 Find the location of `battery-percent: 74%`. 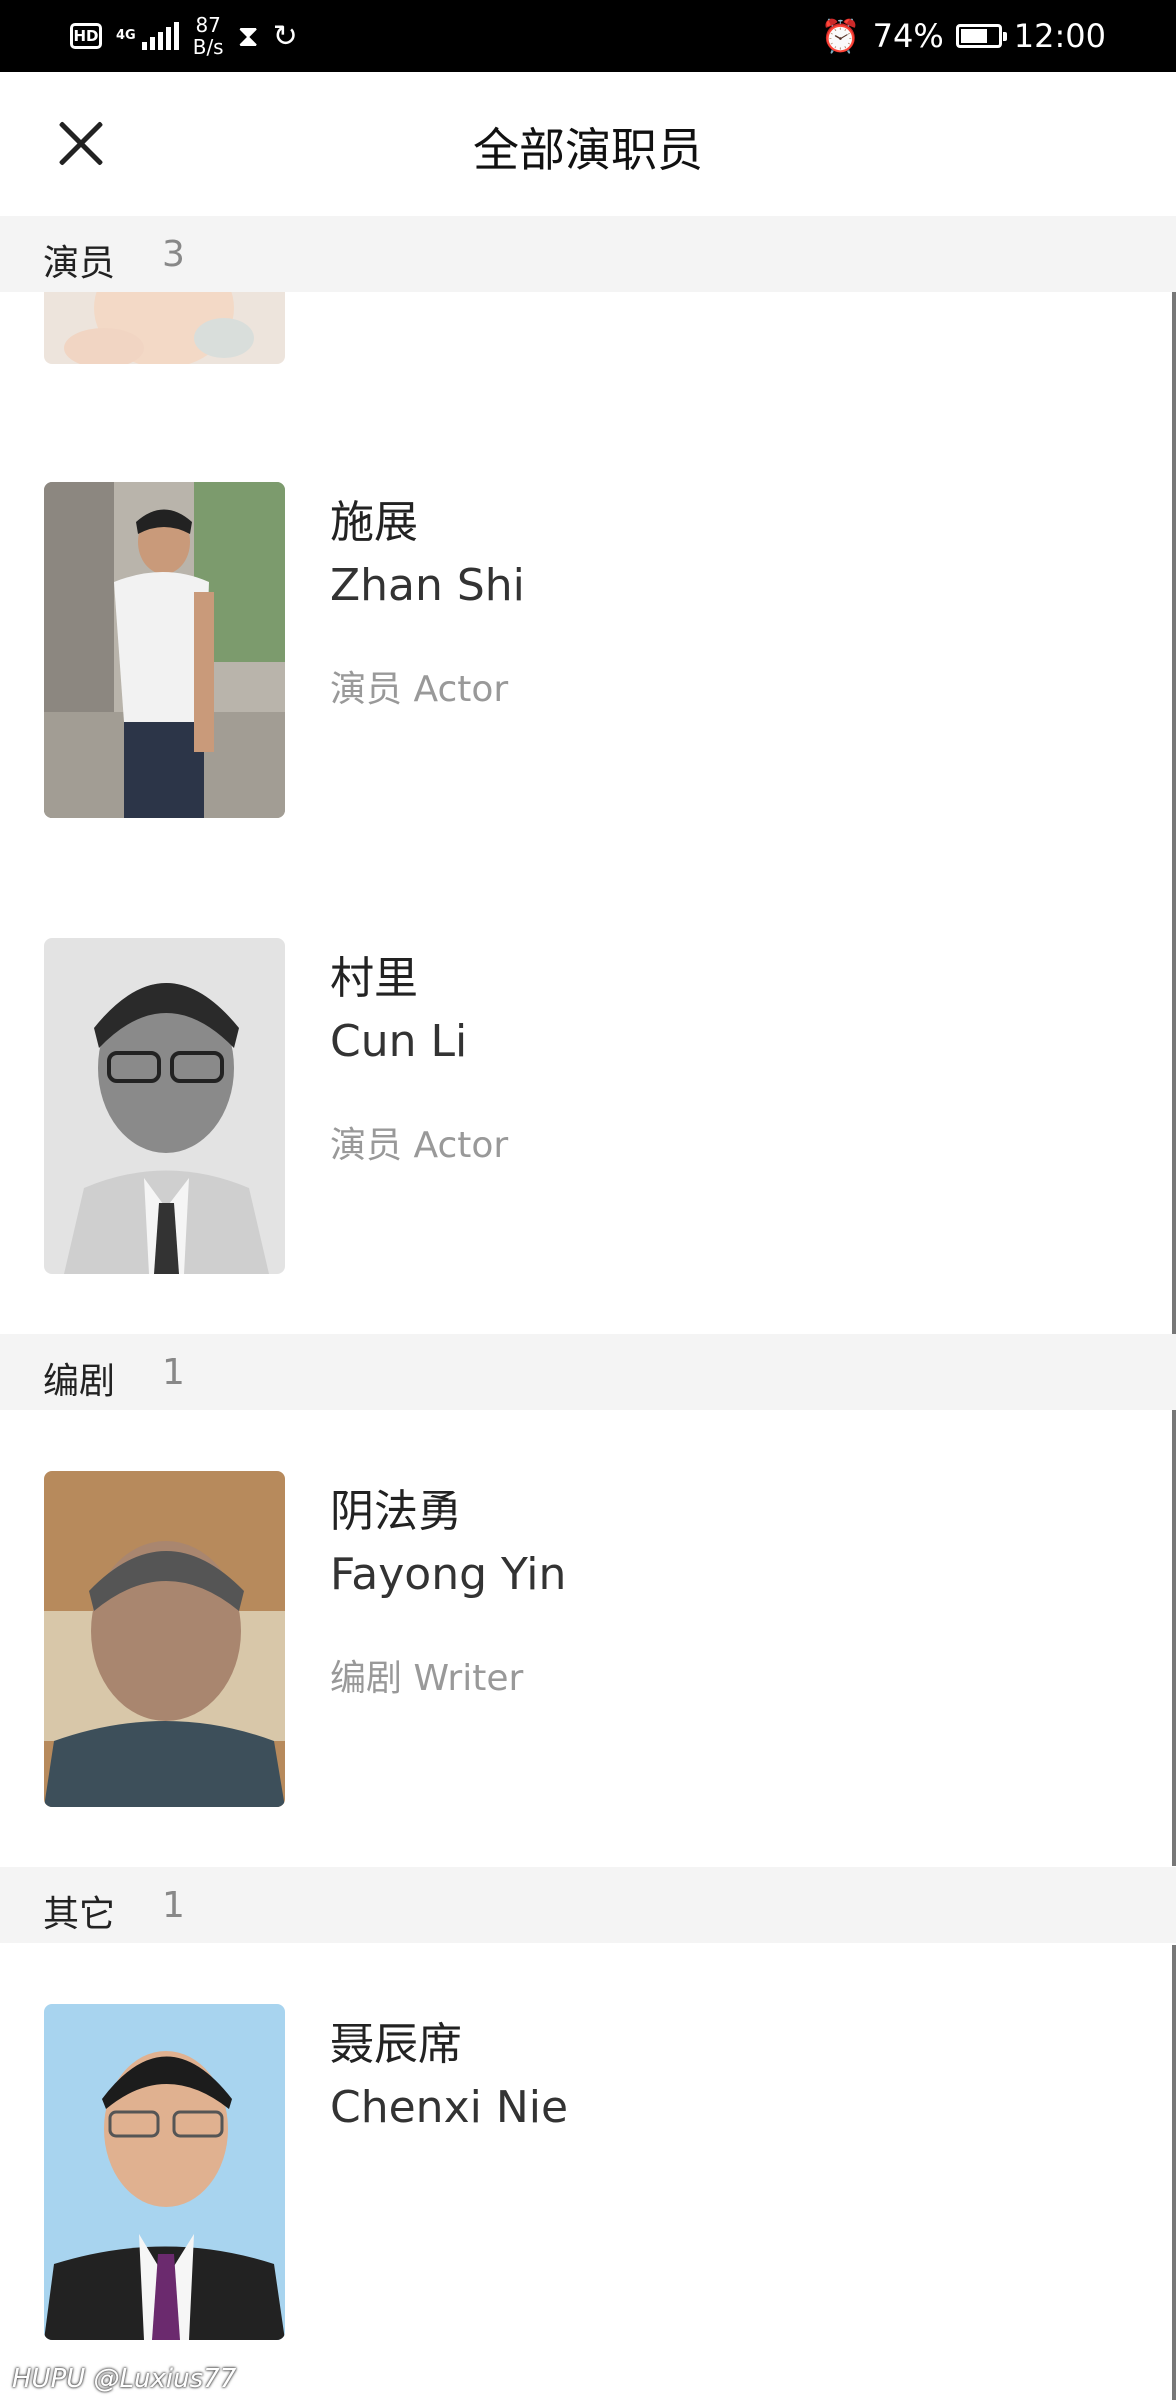

battery-percent: 74% is located at coordinates (908, 36).